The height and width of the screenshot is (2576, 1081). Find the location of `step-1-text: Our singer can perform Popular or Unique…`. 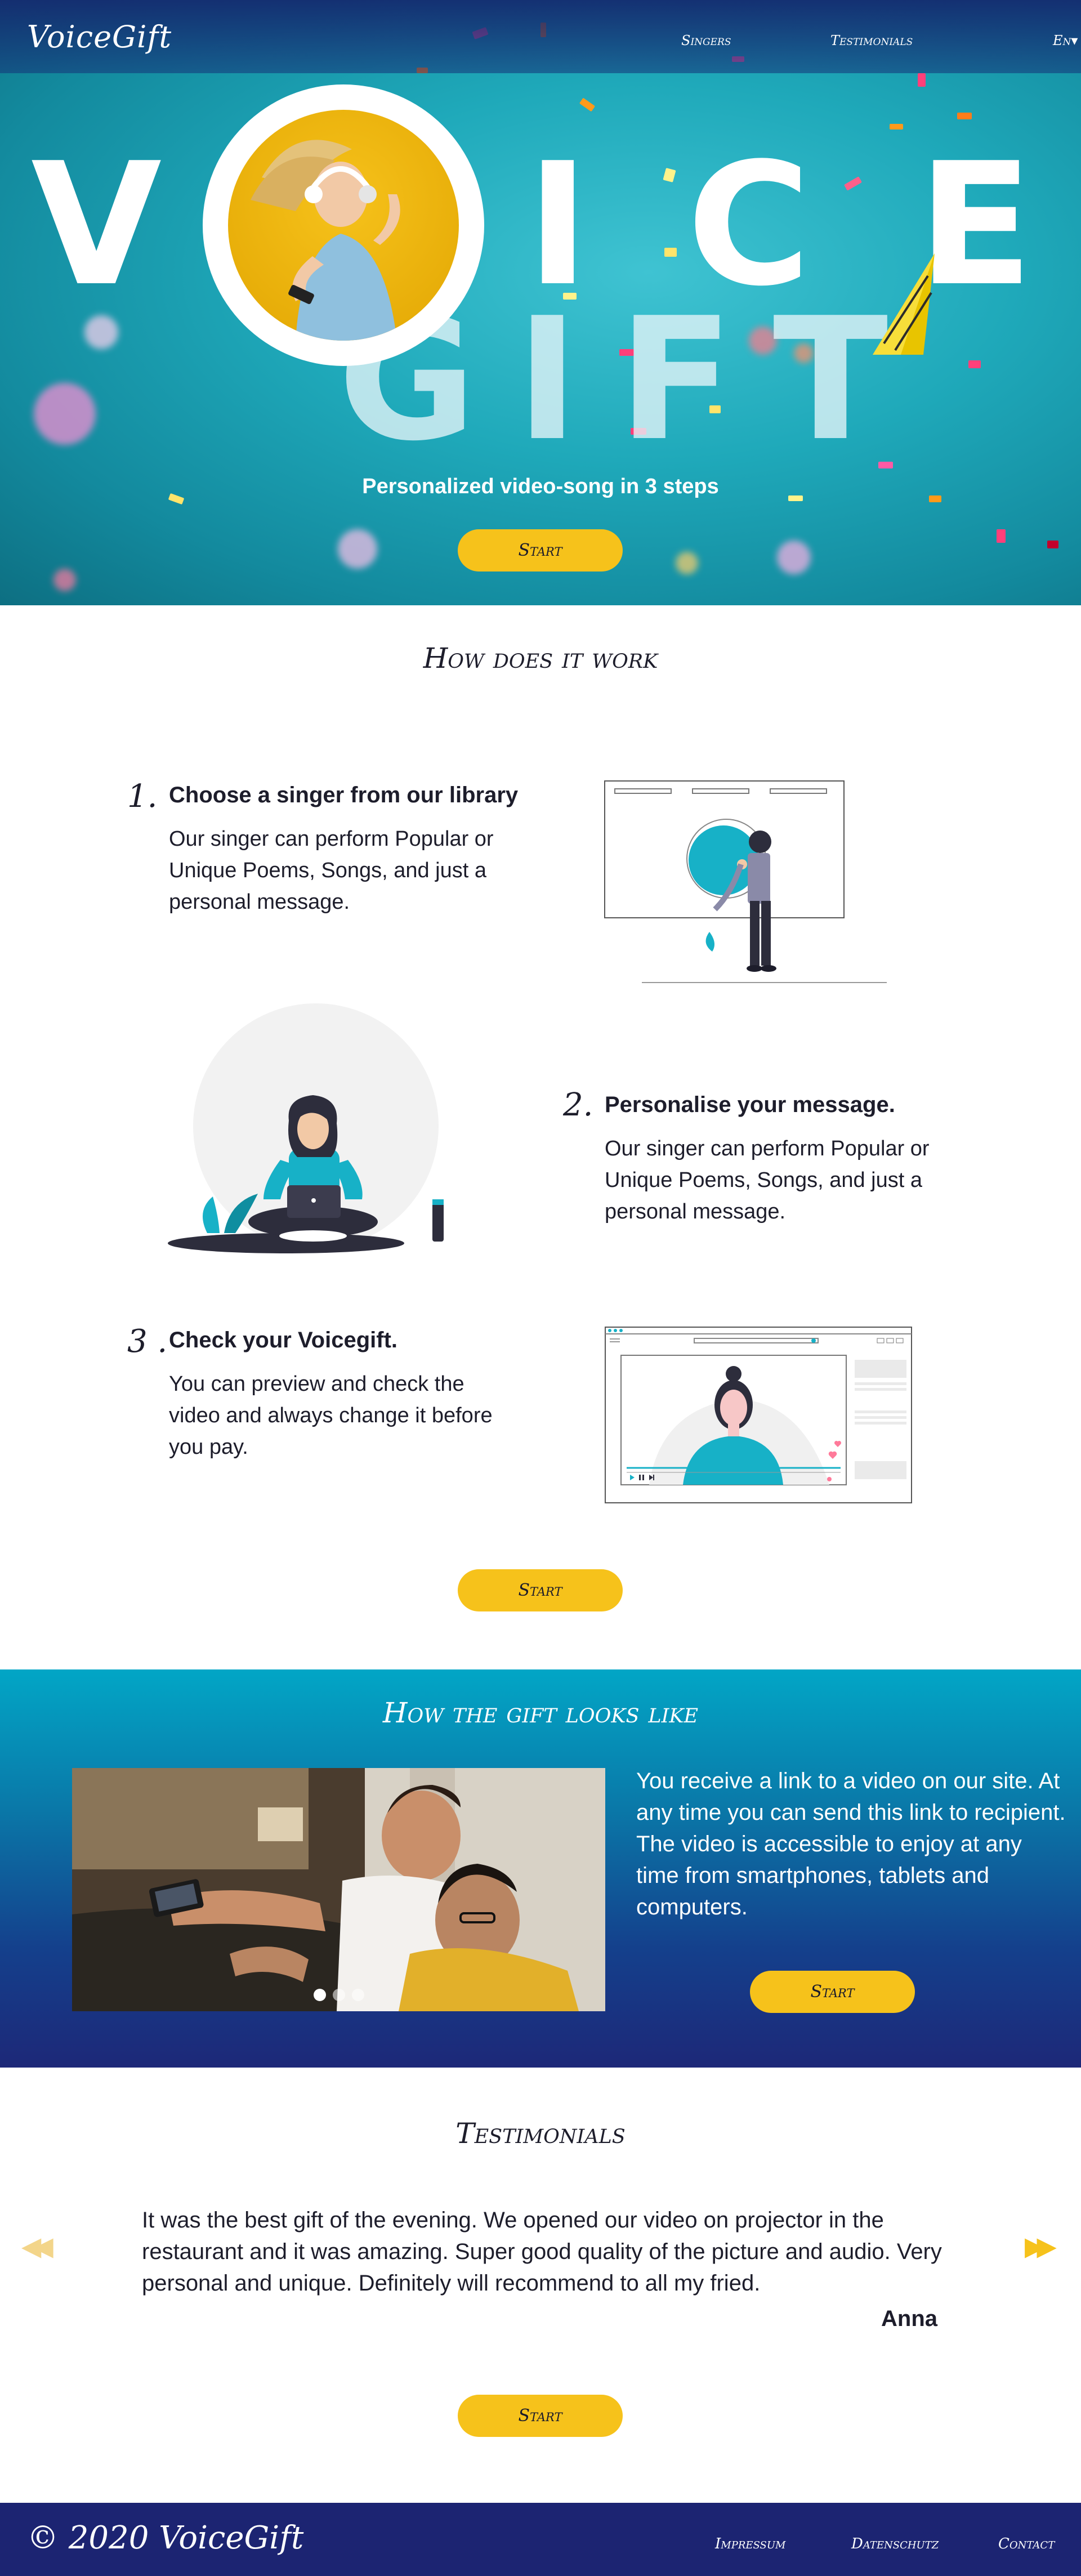

step-1-text: Our singer can perform Popular or Unique… is located at coordinates (331, 870).